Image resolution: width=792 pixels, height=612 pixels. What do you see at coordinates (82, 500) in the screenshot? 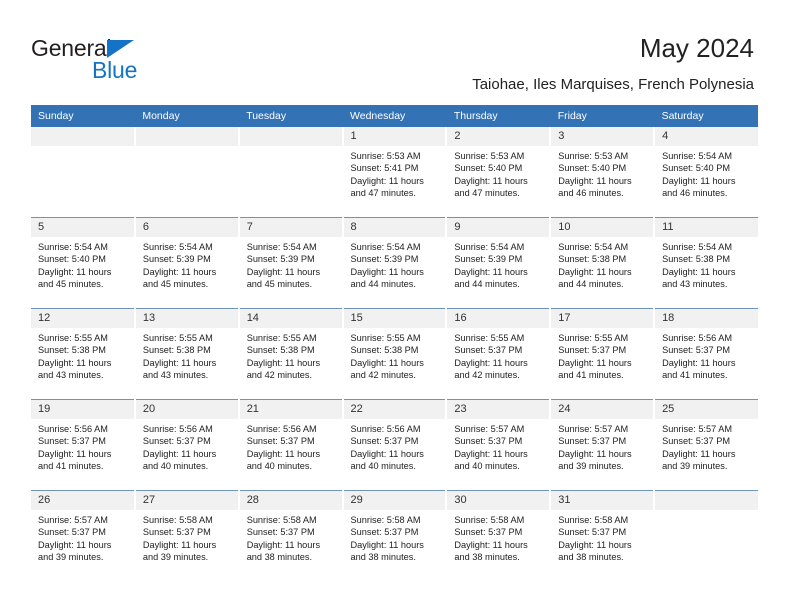
I see `day-number: 26` at bounding box center [82, 500].